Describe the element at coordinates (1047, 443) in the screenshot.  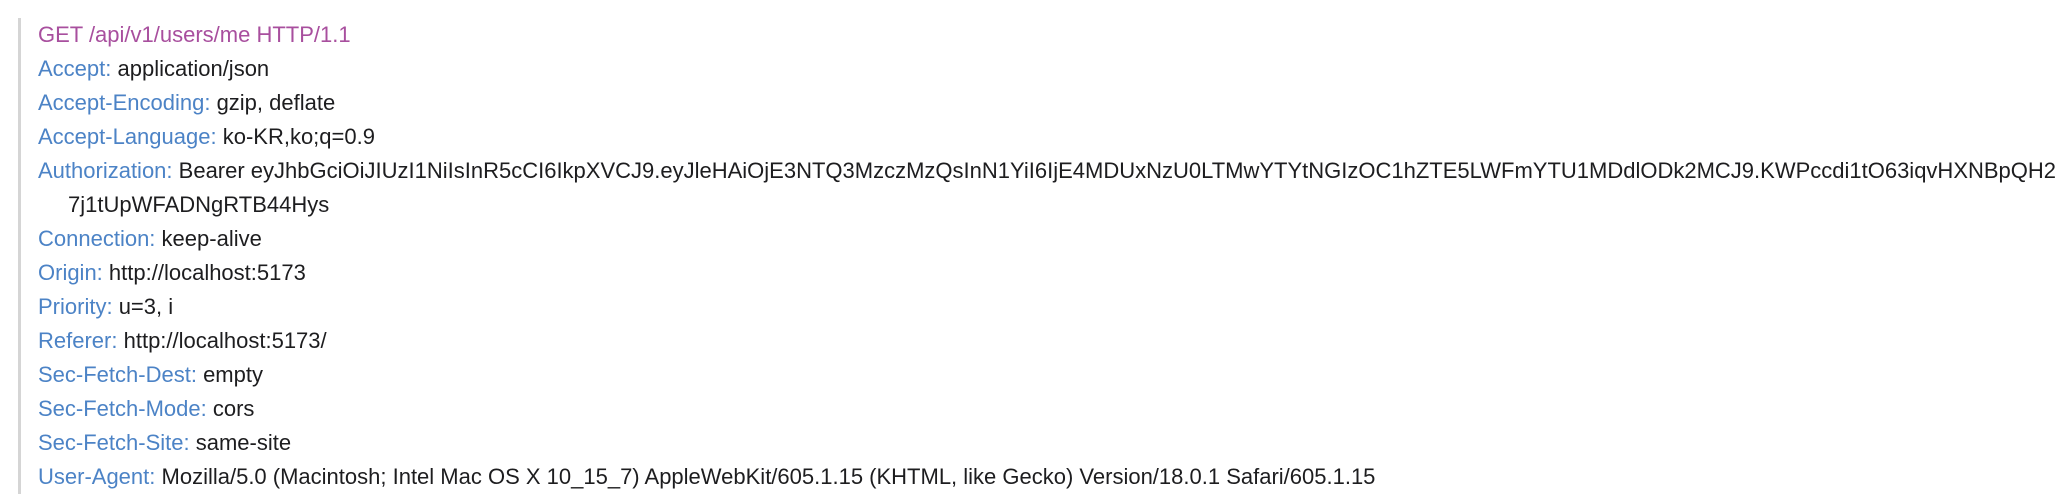
I see `header-row-sec-fetch-site: Sec-Fetch-Site: same-site` at that location.